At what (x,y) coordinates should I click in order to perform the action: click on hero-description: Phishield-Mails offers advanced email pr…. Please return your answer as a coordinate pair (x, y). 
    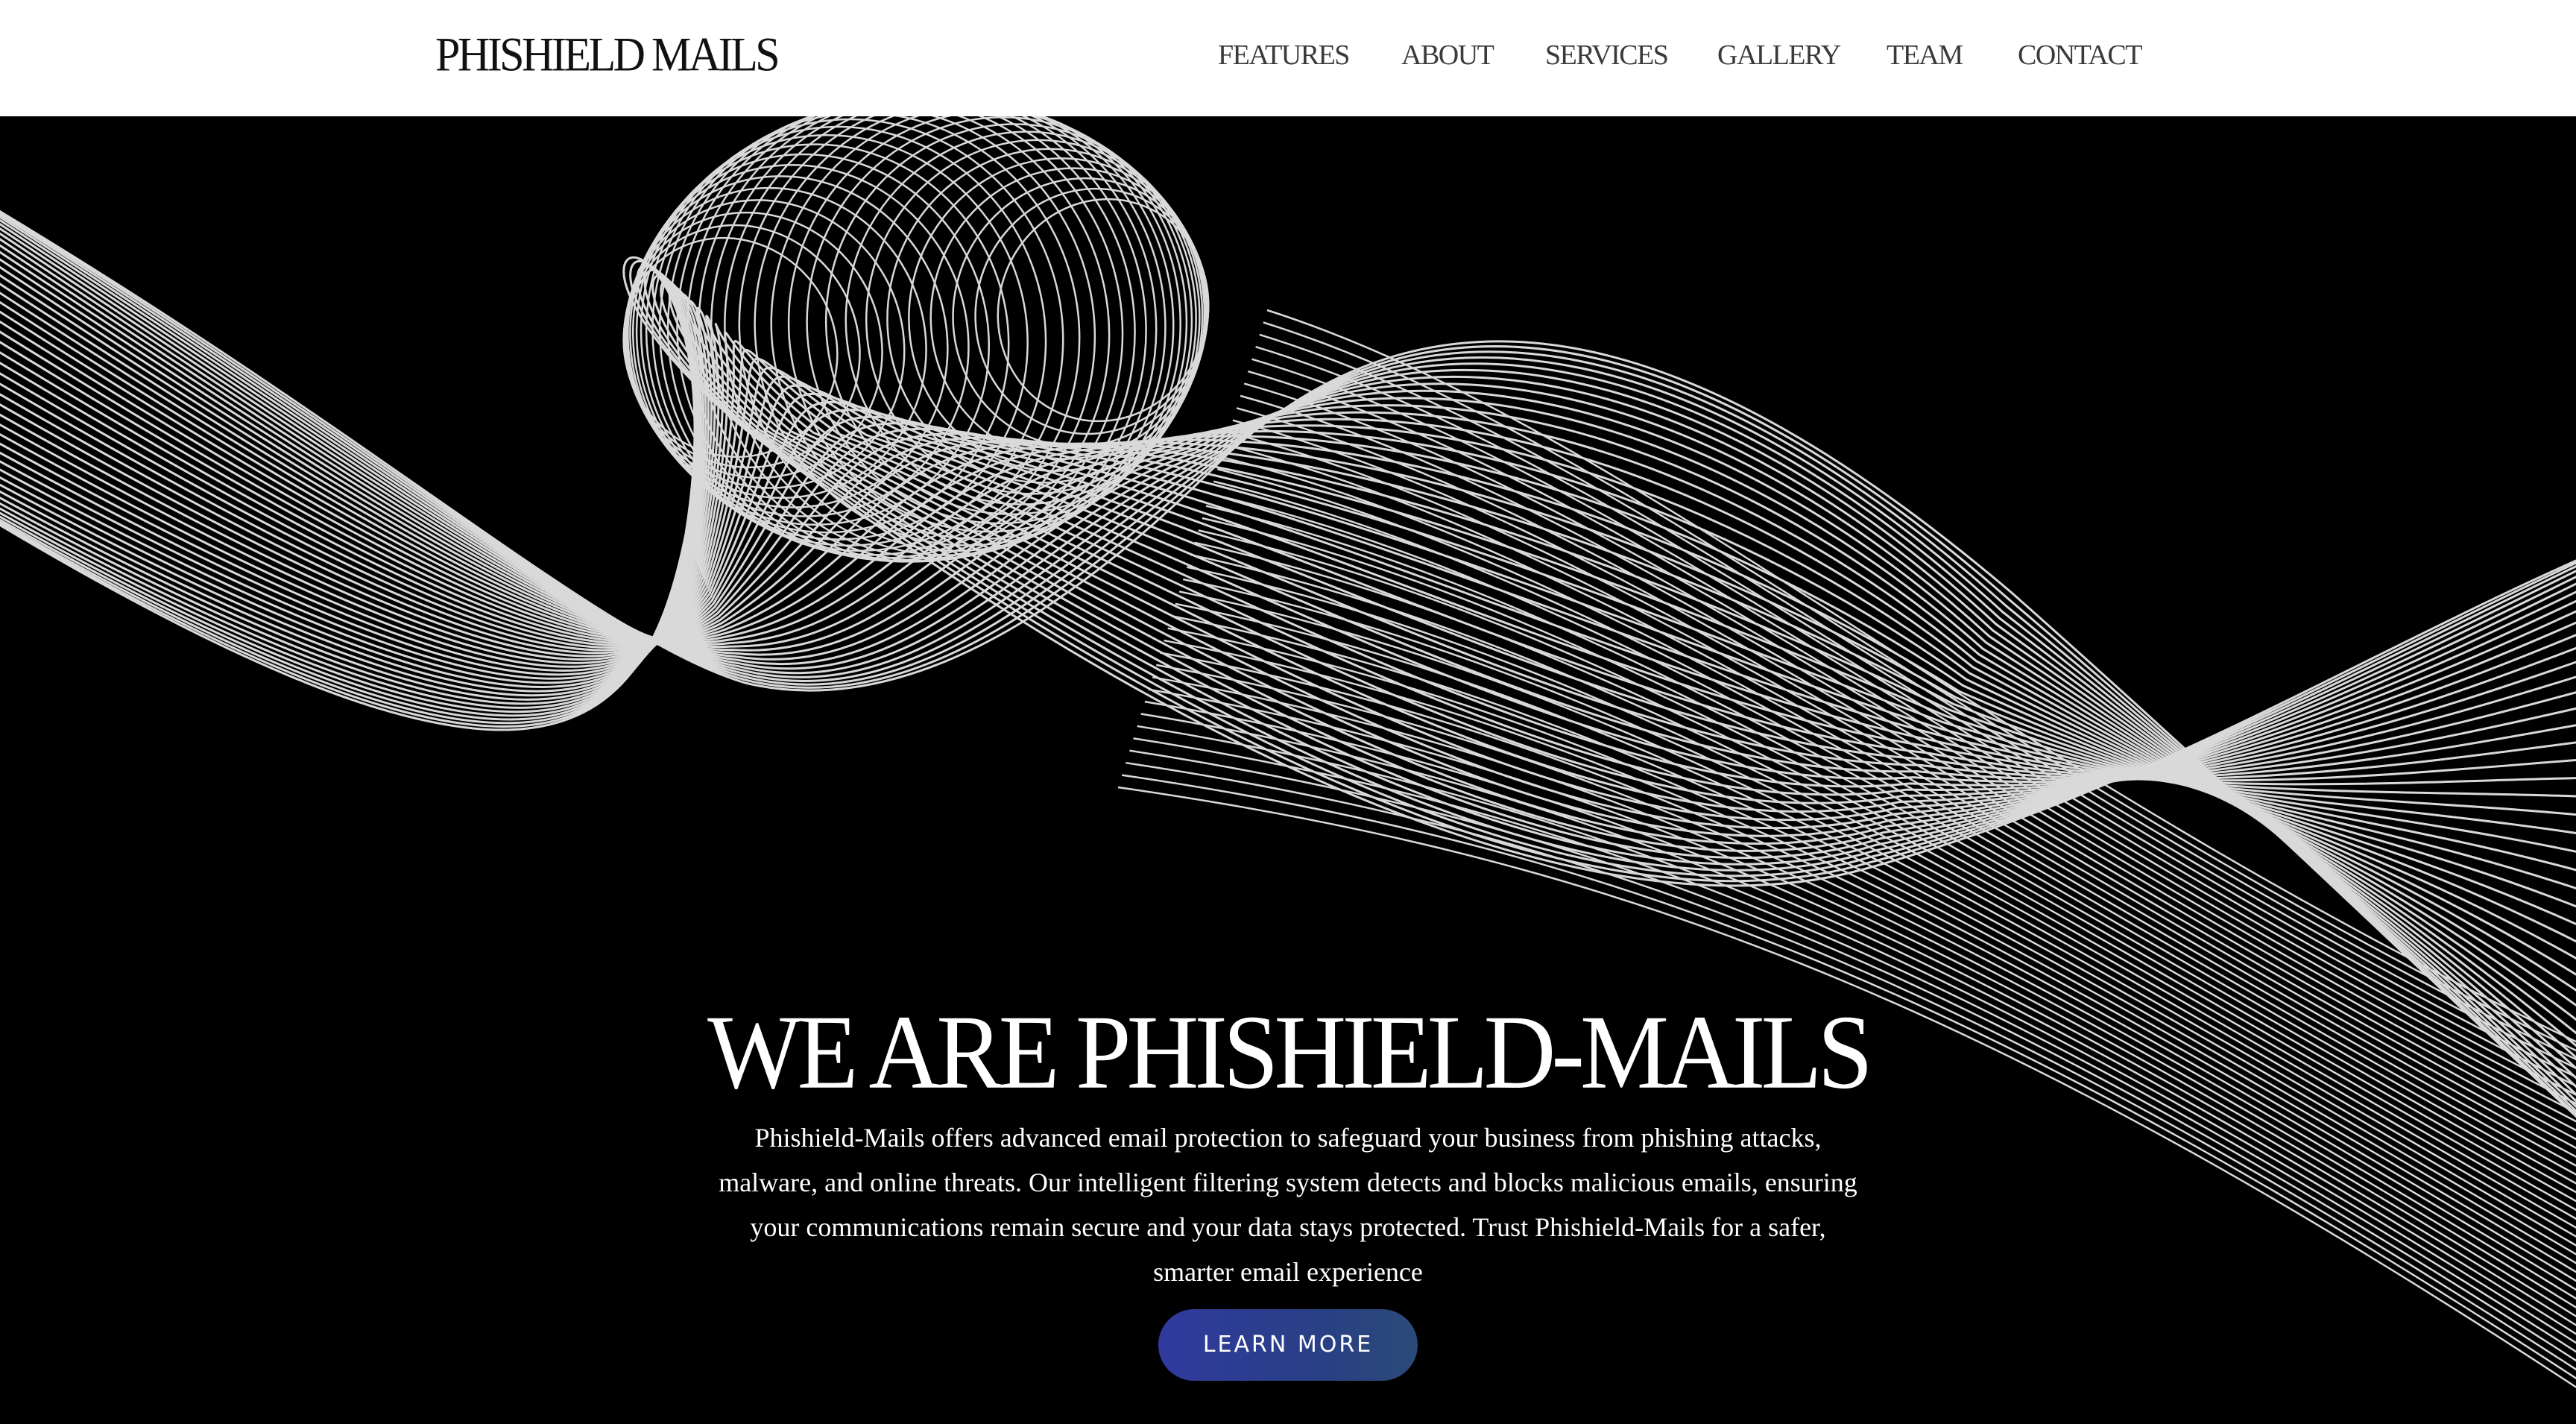
    Looking at the image, I should click on (1288, 1205).